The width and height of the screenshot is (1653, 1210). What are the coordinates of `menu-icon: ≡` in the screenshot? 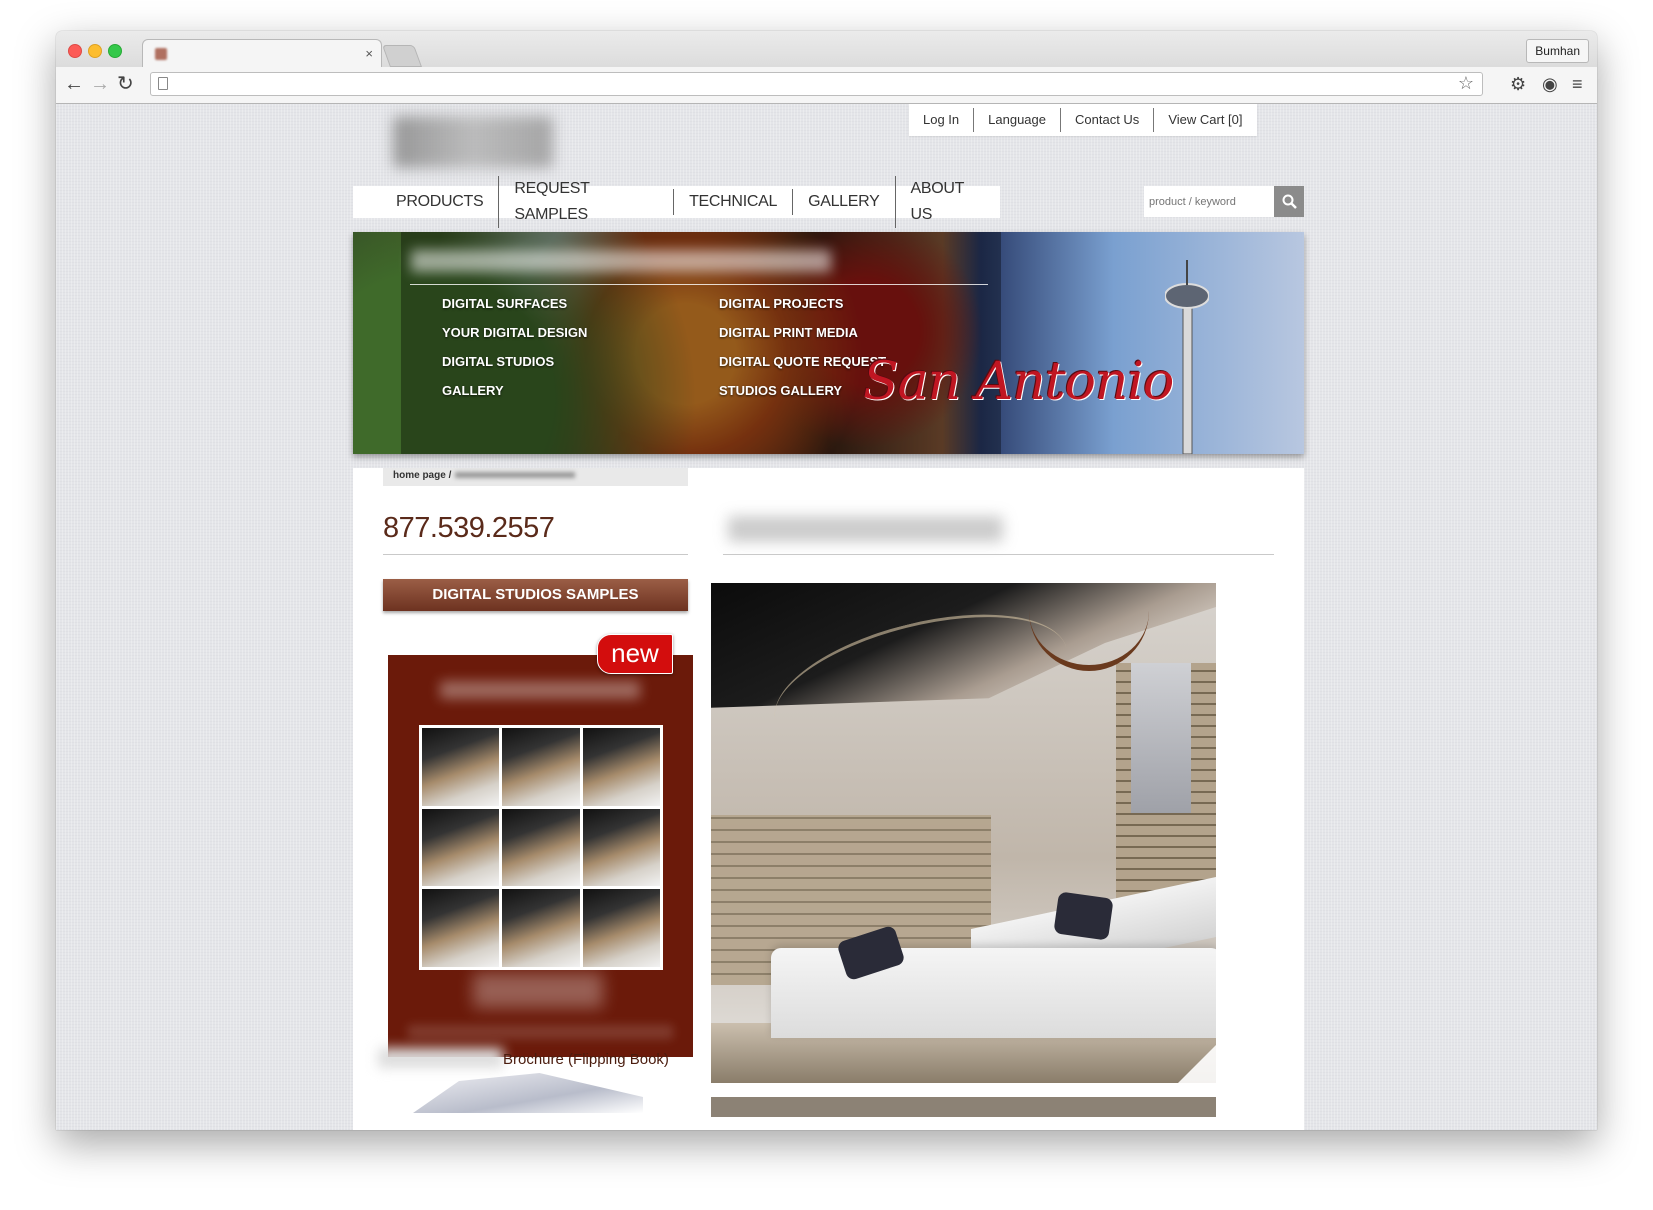 It's located at (1577, 84).